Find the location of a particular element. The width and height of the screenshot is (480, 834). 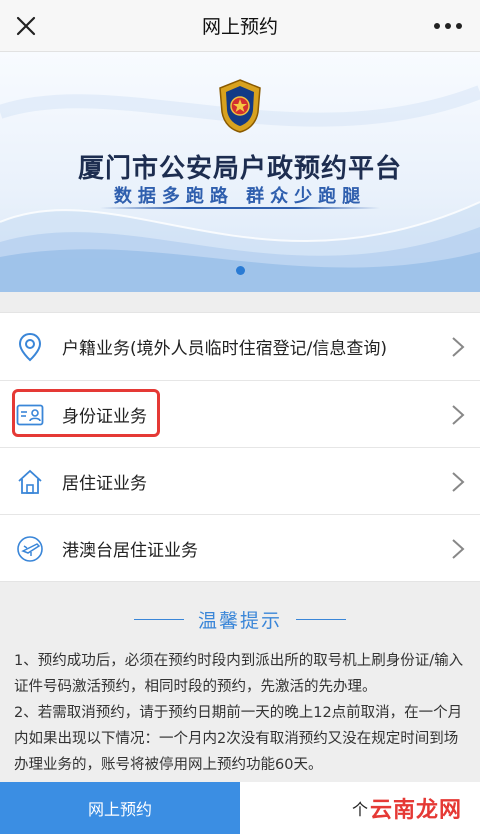

tab-personal-label: 个 is located at coordinates (359, 809).